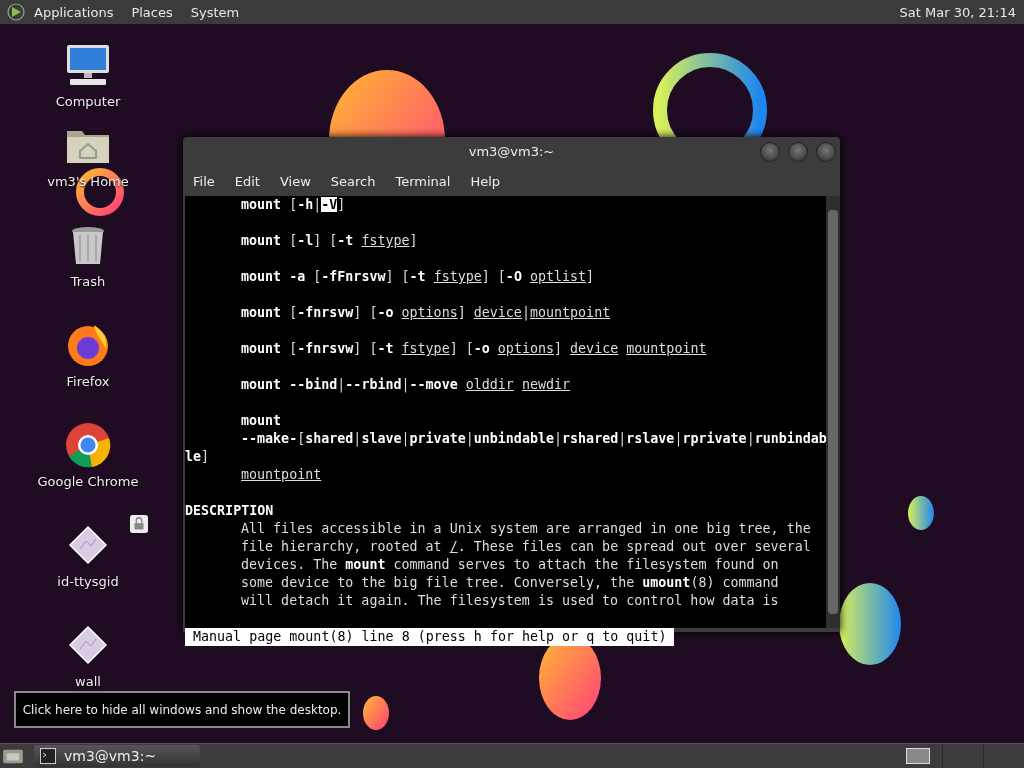  Describe the element at coordinates (957, 12) in the screenshot. I see `clock: Sat Mar 30, 21:14` at that location.